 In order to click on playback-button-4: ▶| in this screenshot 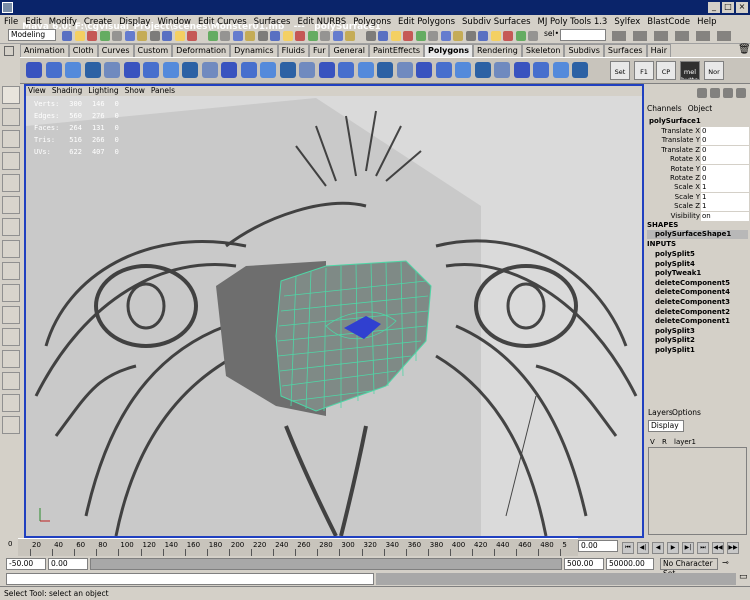, I will do `click(688, 548)`.